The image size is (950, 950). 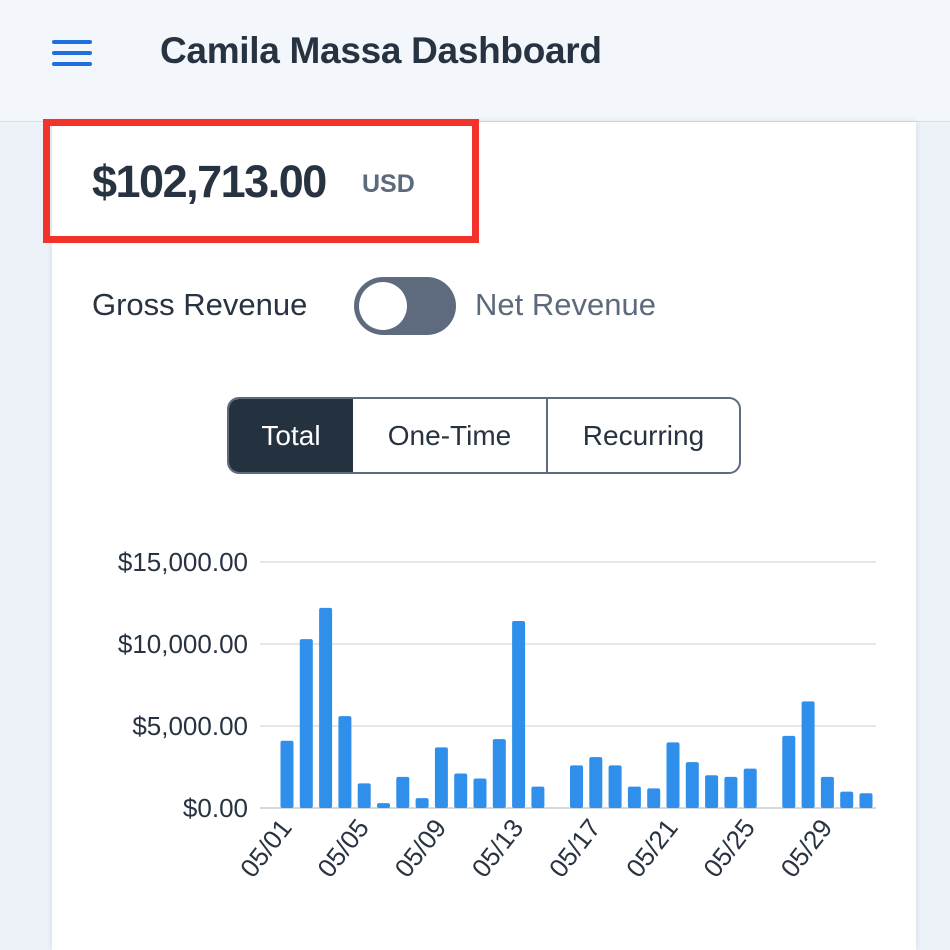 I want to click on net-revenue-label: Net Revenue, so click(x=565, y=304).